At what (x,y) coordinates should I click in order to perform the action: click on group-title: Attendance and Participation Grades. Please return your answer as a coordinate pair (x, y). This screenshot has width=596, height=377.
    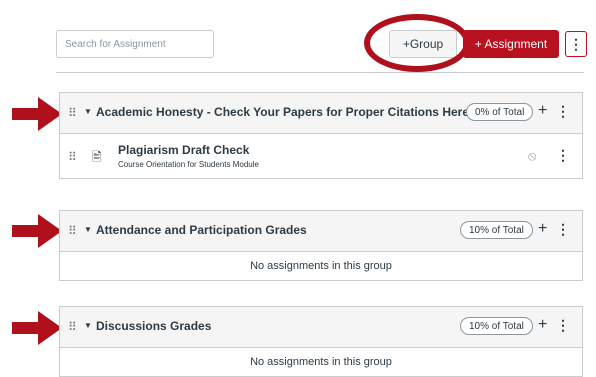
    Looking at the image, I should click on (201, 230).